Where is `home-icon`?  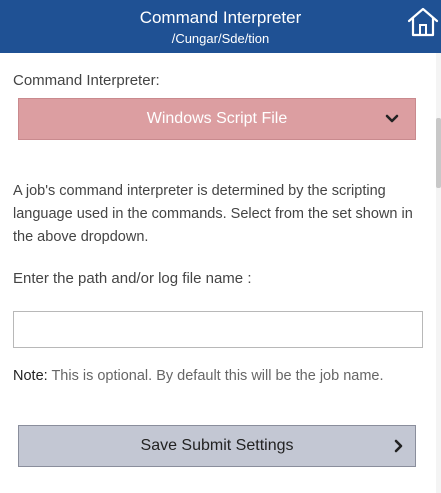
home-icon is located at coordinates (423, 22).